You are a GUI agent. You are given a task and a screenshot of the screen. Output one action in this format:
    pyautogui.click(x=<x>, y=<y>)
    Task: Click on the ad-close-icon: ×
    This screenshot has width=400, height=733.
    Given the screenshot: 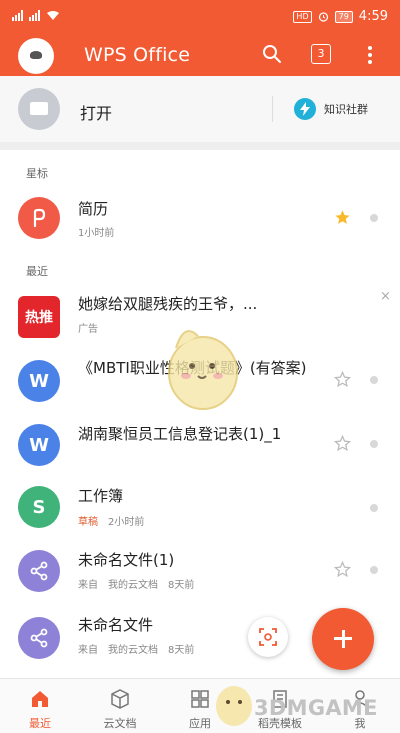 What is the action you would take?
    pyautogui.click(x=385, y=296)
    